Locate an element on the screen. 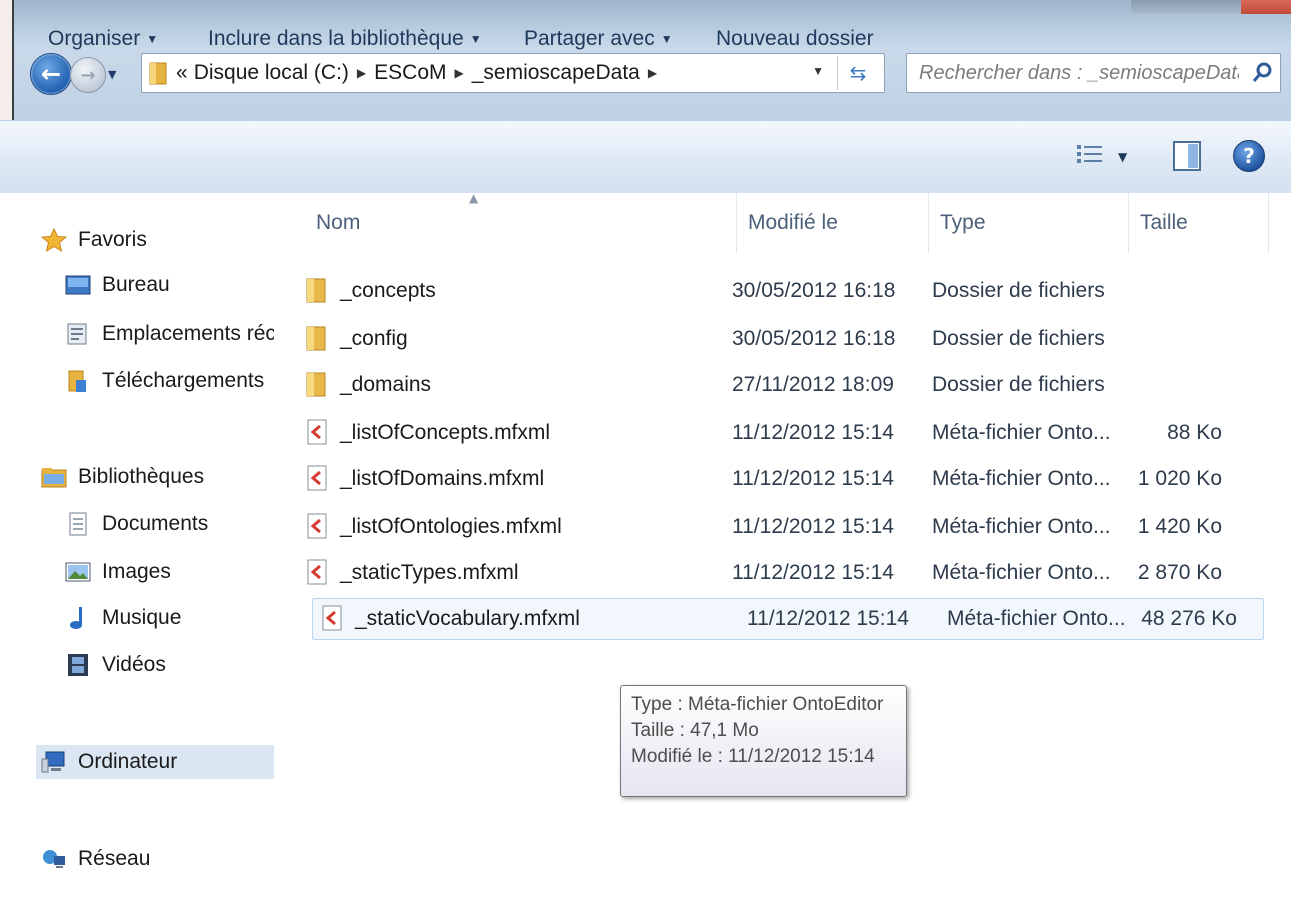 This screenshot has height=908, width=1291. refresh-button: ⇆ is located at coordinates (857, 73).